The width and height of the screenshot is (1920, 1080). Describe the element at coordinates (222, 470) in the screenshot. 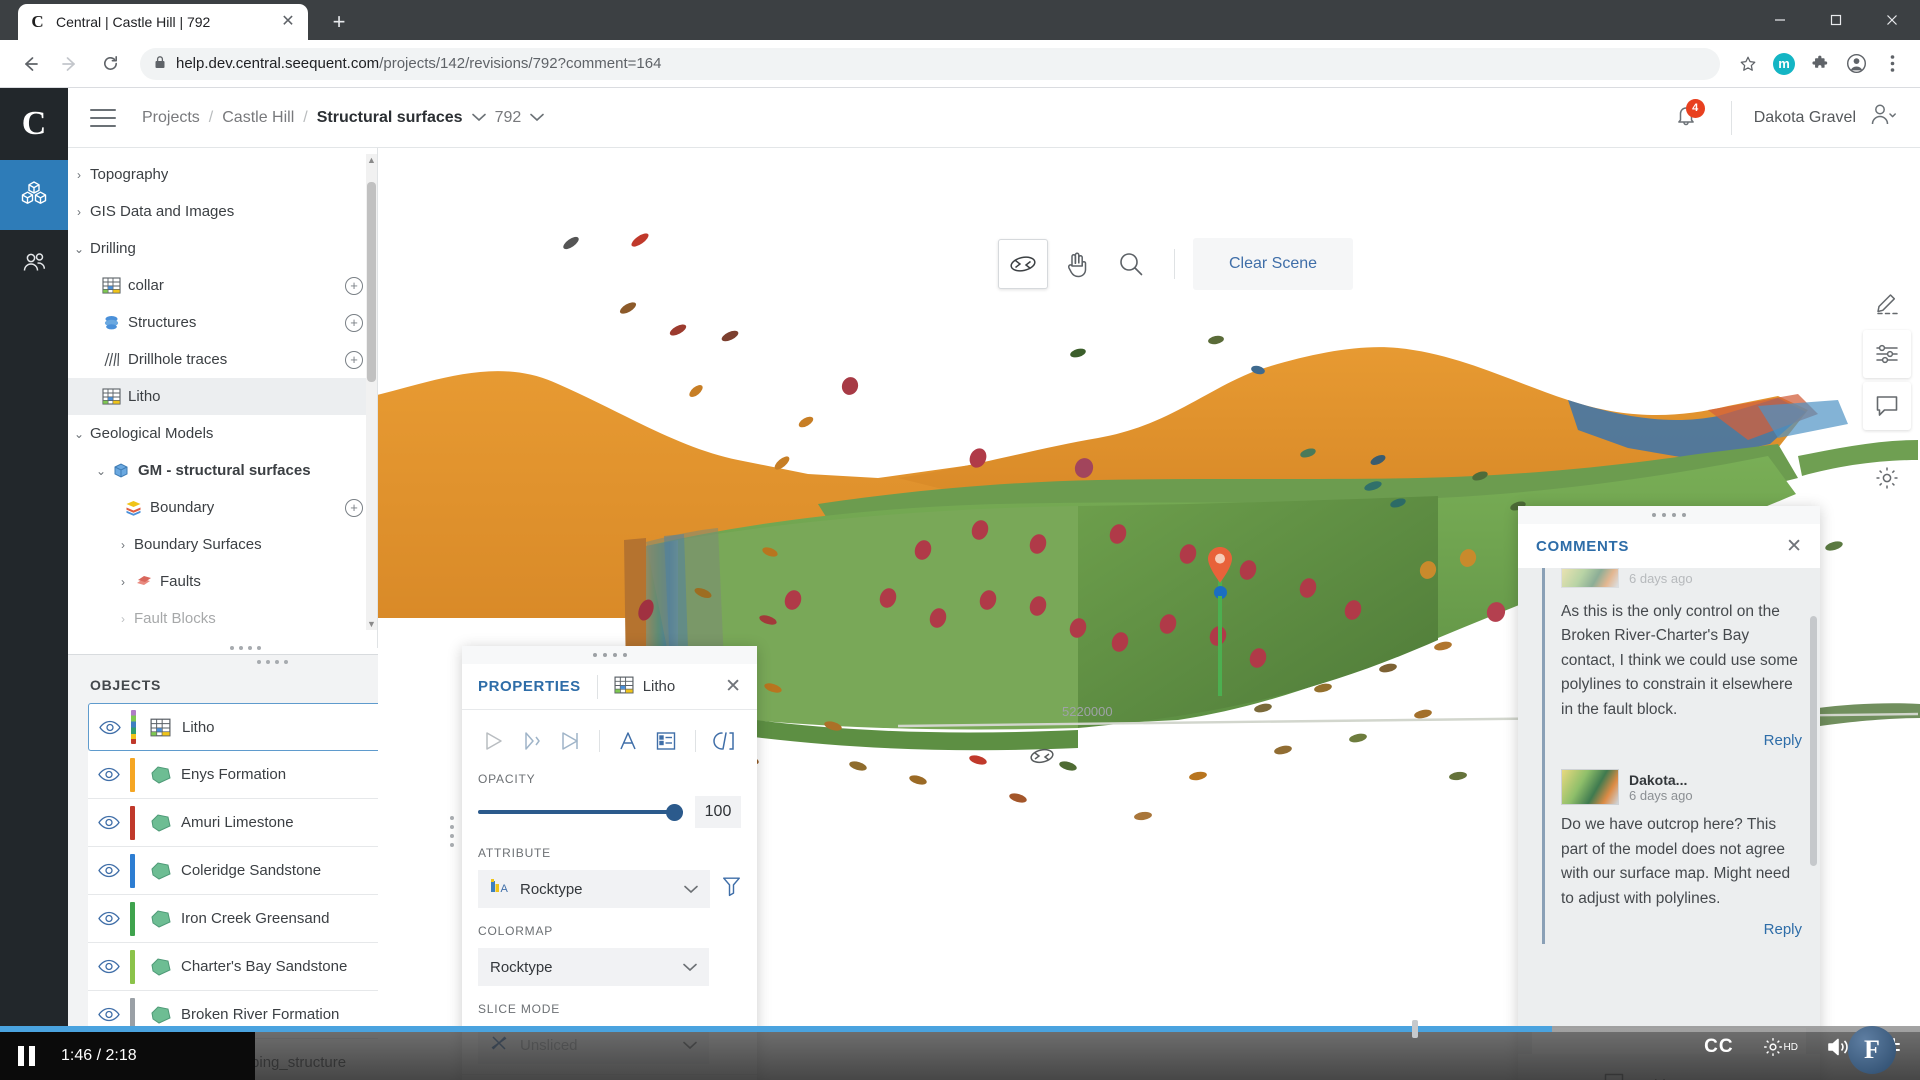

I see `tree-row-gm-structural-surfaces: ⌄ GM - structural surfaces` at that location.